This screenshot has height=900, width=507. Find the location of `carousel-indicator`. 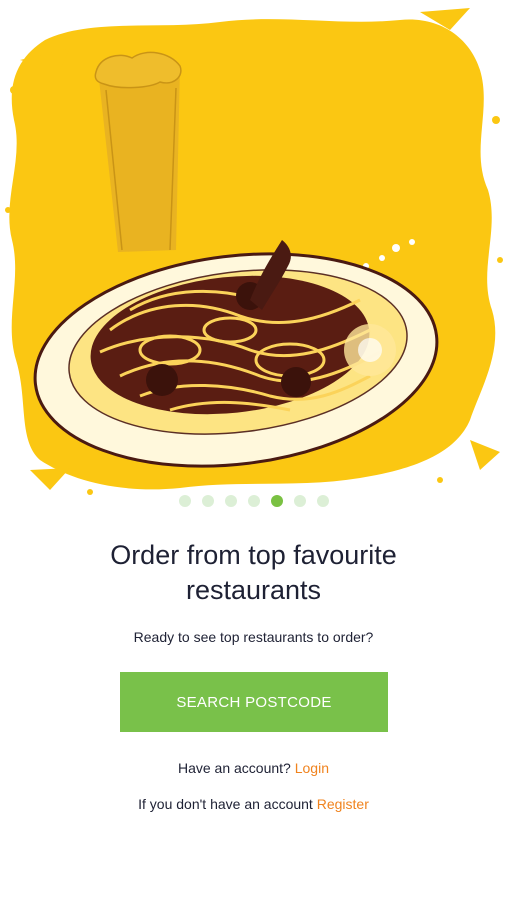

carousel-indicator is located at coordinates (253, 501).